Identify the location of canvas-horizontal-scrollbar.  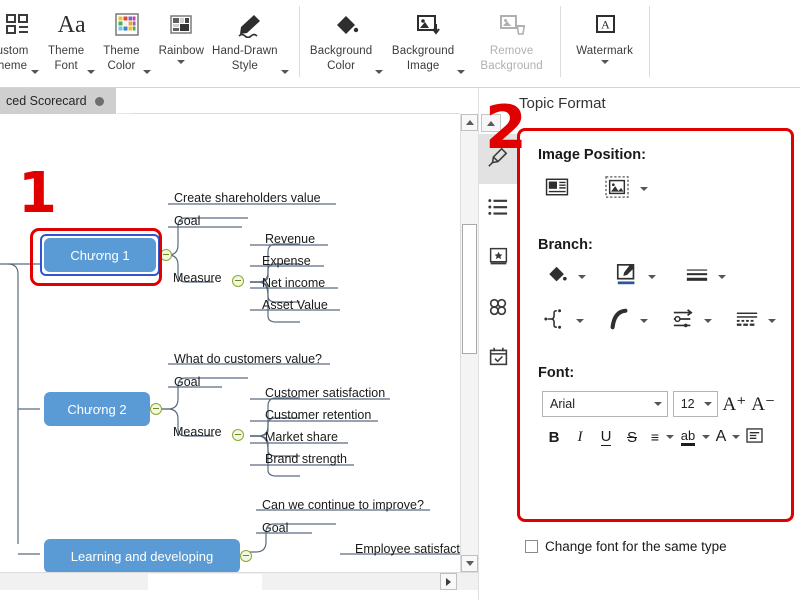
(239, 581).